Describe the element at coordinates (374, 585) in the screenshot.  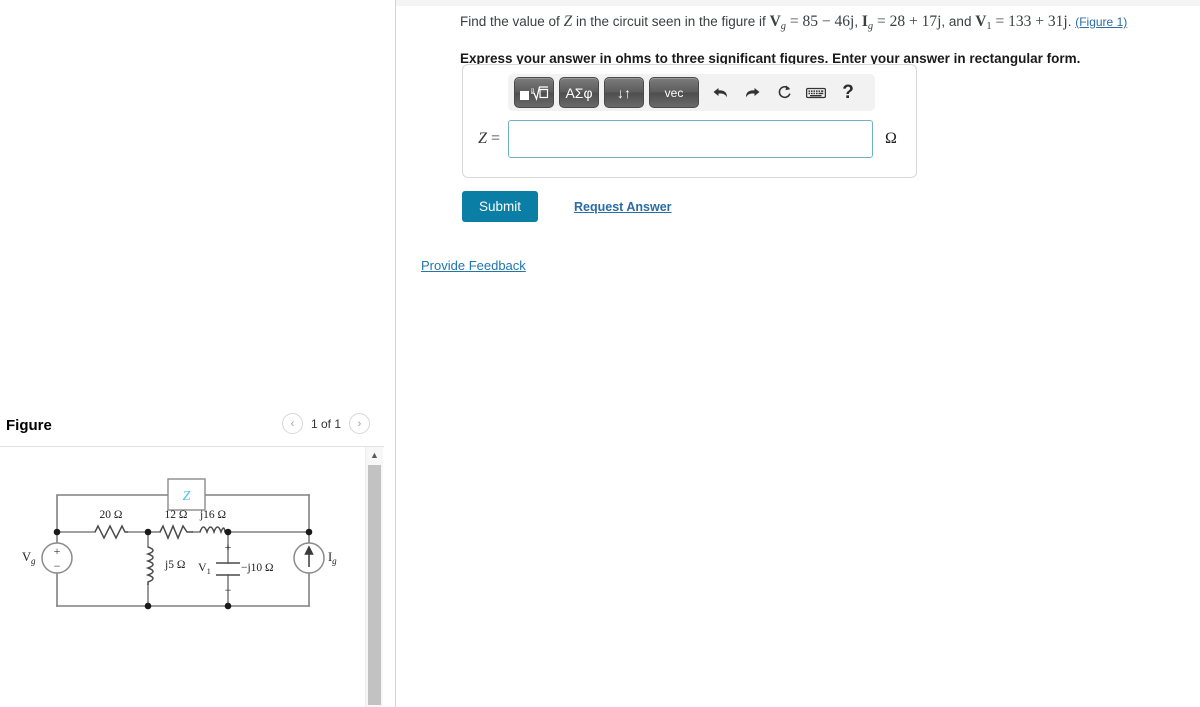
I see `scrollbar-thumb` at that location.